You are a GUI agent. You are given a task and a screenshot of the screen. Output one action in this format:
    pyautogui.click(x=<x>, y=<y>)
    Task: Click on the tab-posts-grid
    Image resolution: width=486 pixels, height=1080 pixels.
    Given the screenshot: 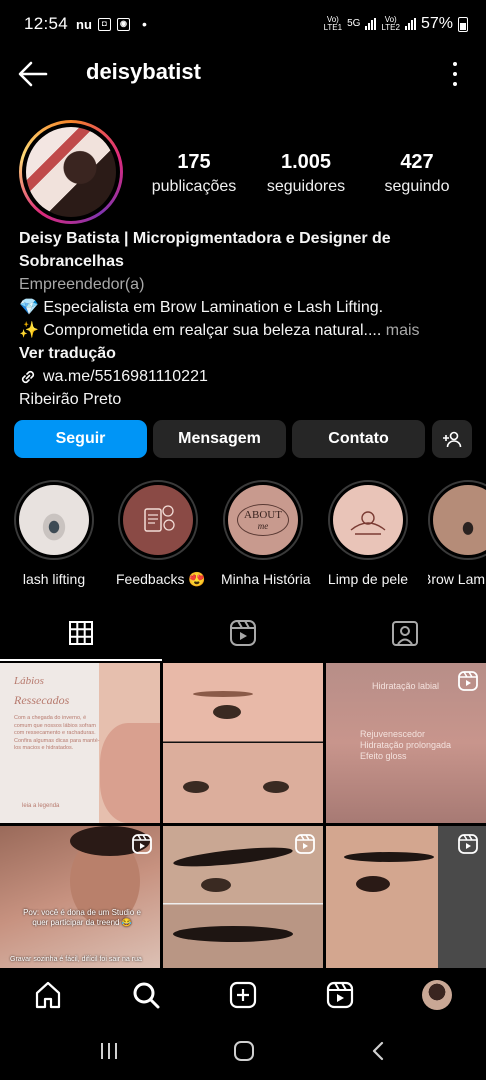 What is the action you would take?
    pyautogui.click(x=81, y=633)
    